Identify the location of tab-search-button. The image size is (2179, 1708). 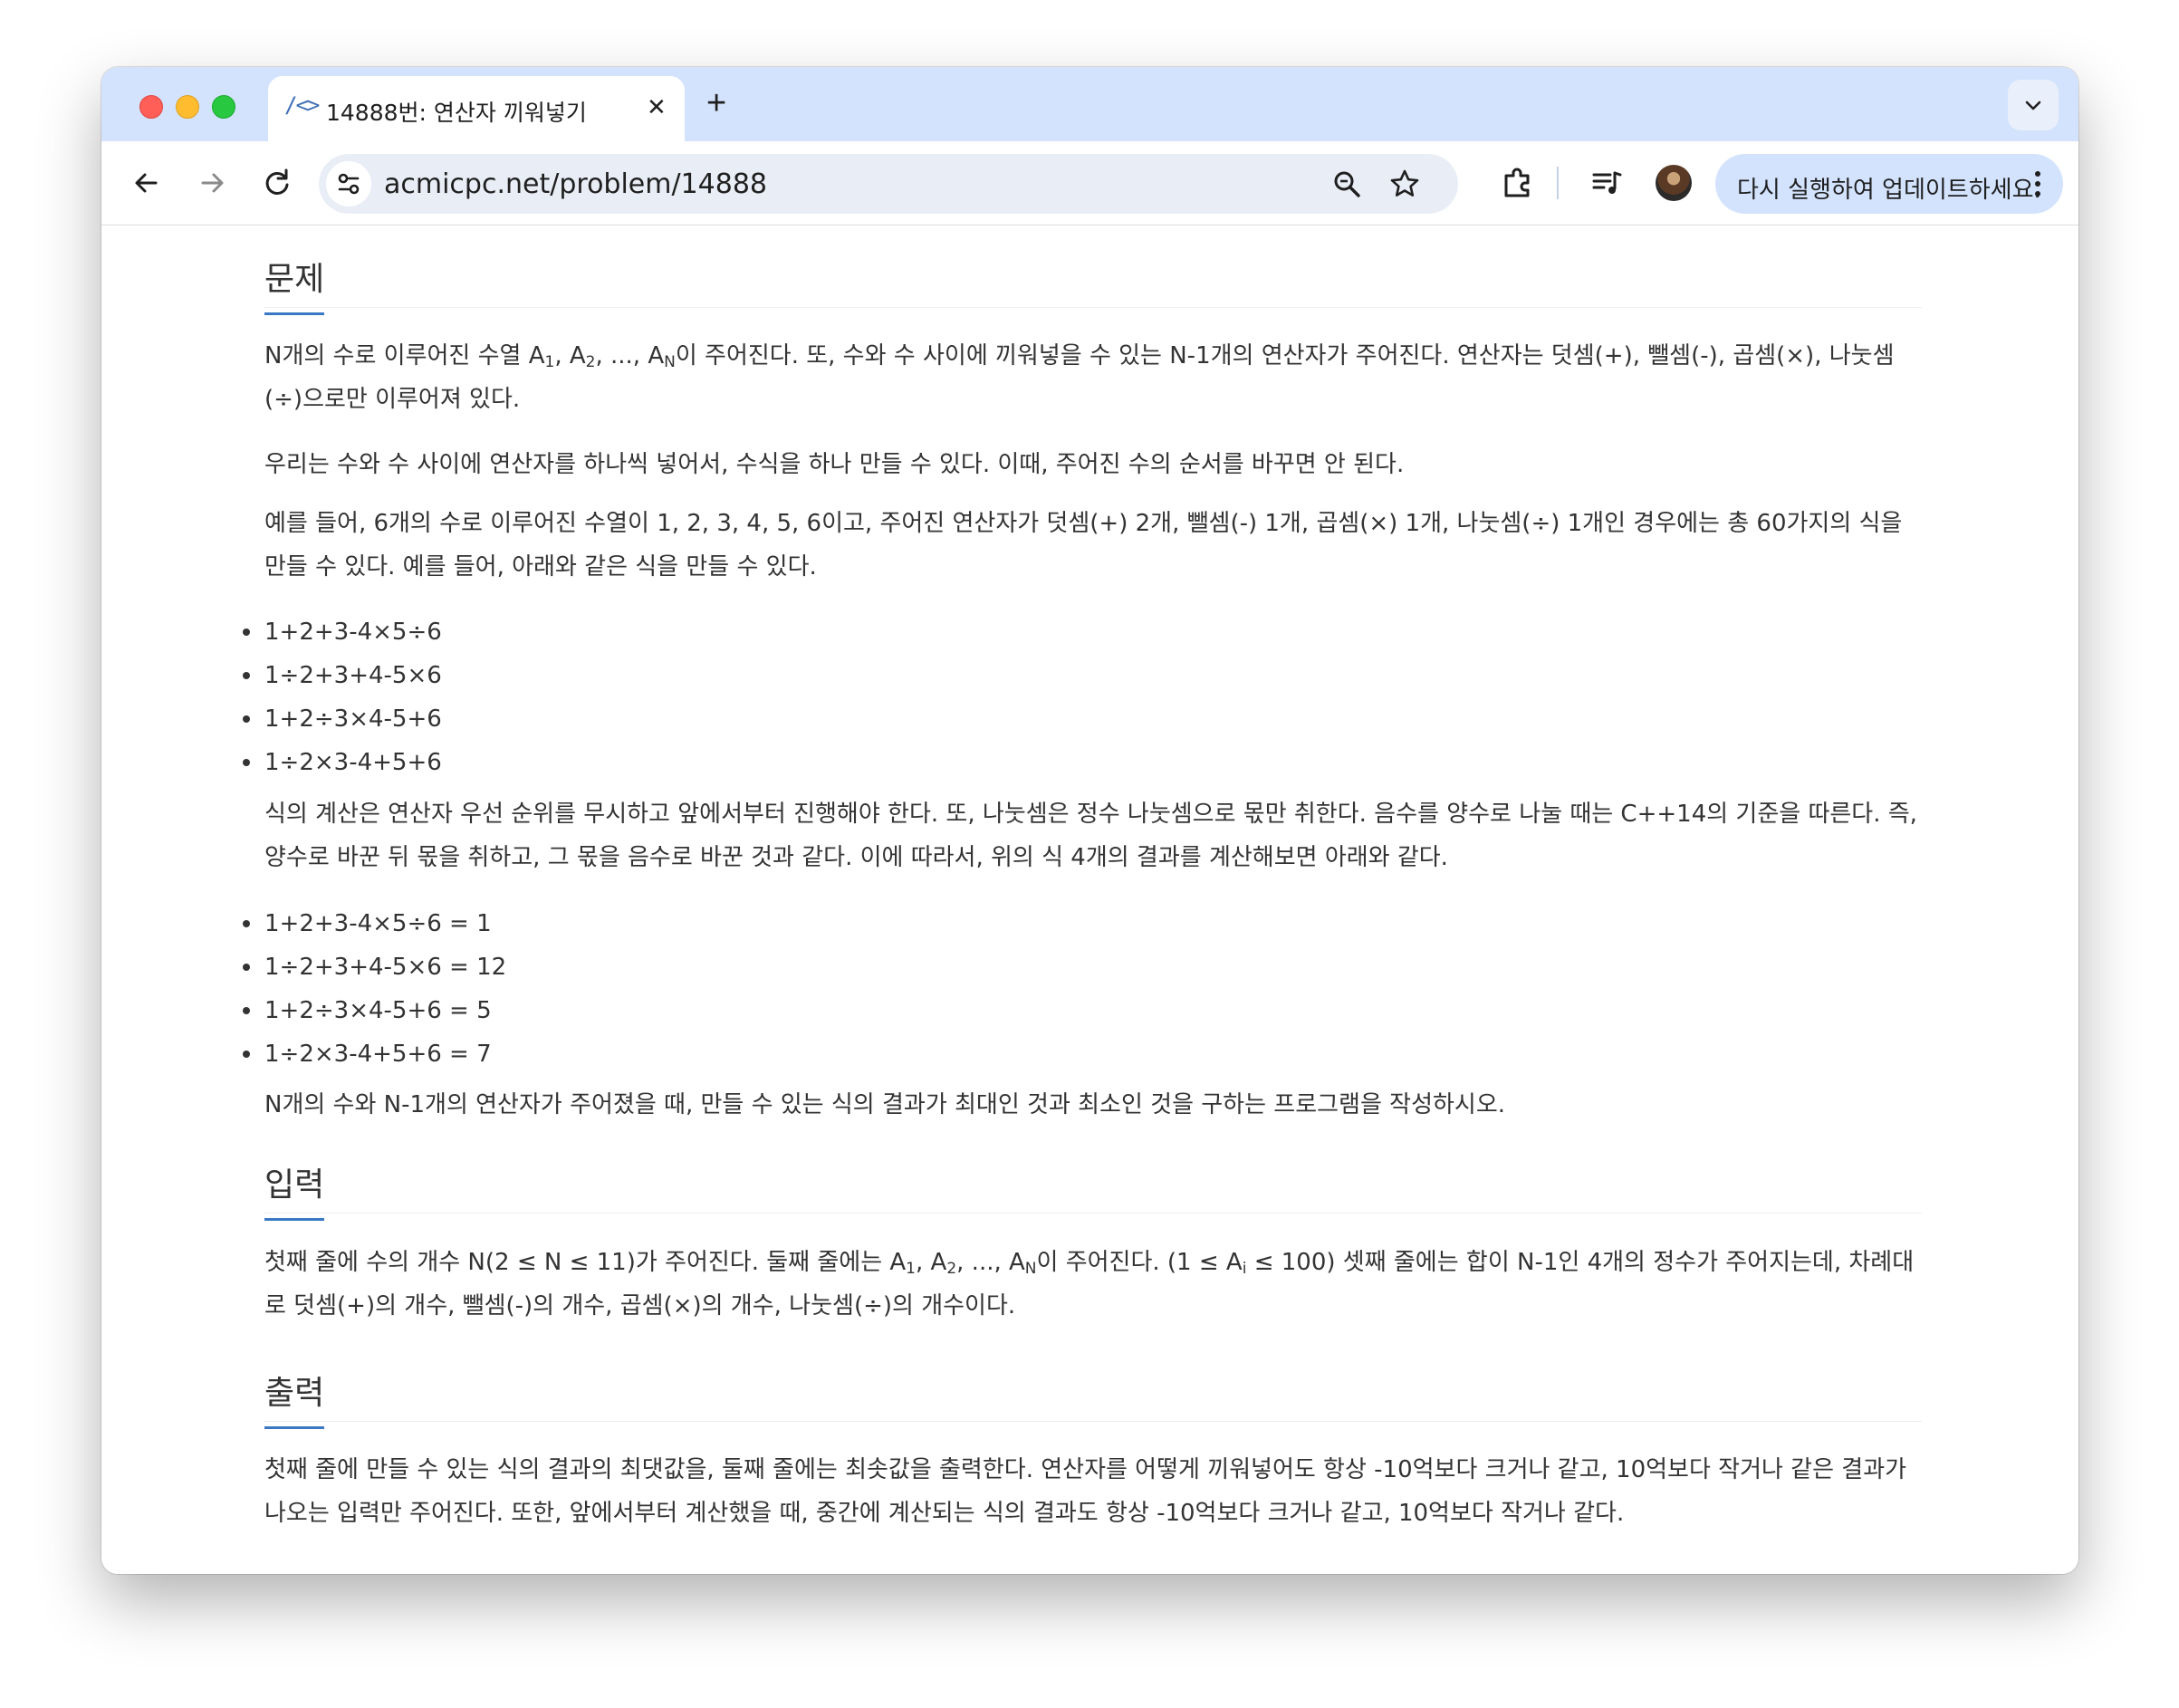
(2033, 105).